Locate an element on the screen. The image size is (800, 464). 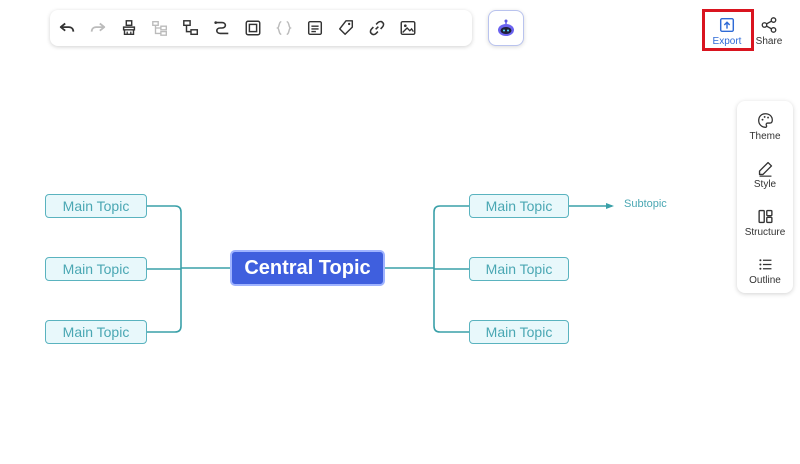
main-topic-right-2: Main Topic is located at coordinates (519, 269).